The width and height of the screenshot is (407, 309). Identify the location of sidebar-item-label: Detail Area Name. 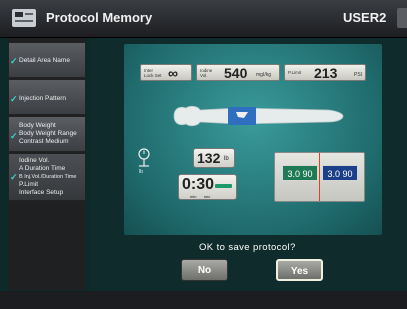
(44, 60).